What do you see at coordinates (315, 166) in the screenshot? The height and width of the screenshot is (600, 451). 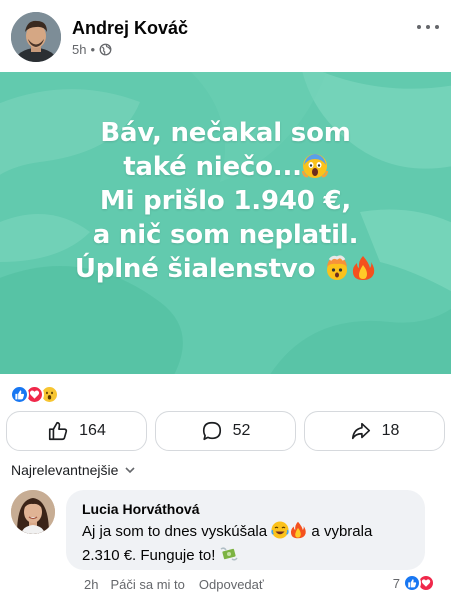 I see `screaming-face-icon` at bounding box center [315, 166].